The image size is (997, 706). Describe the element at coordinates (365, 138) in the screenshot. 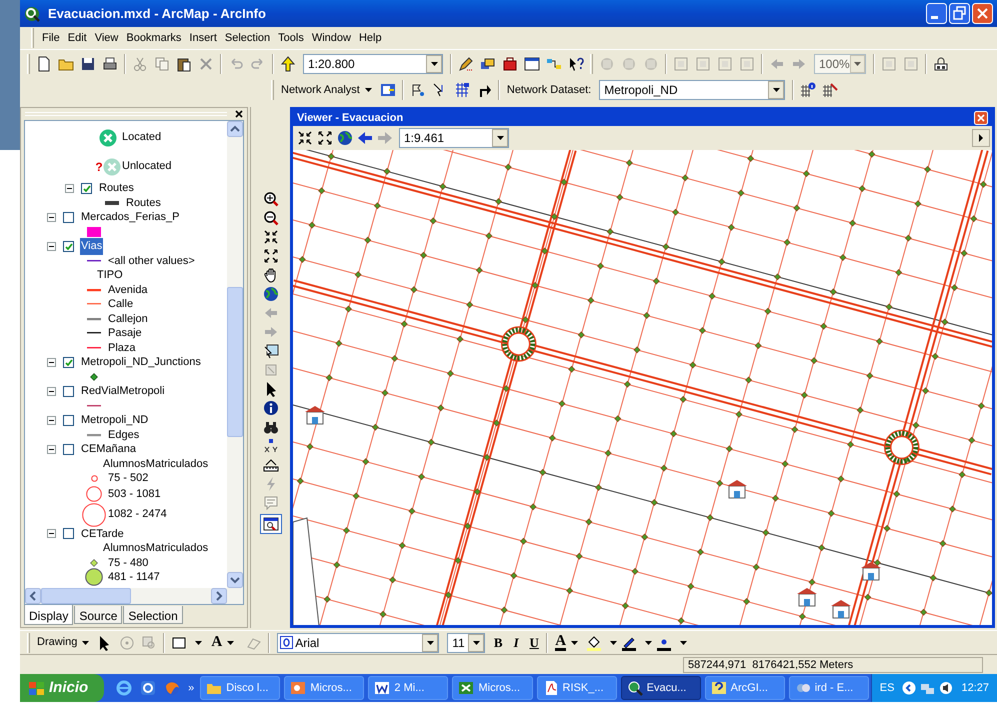

I see `back-arrow-icon` at that location.